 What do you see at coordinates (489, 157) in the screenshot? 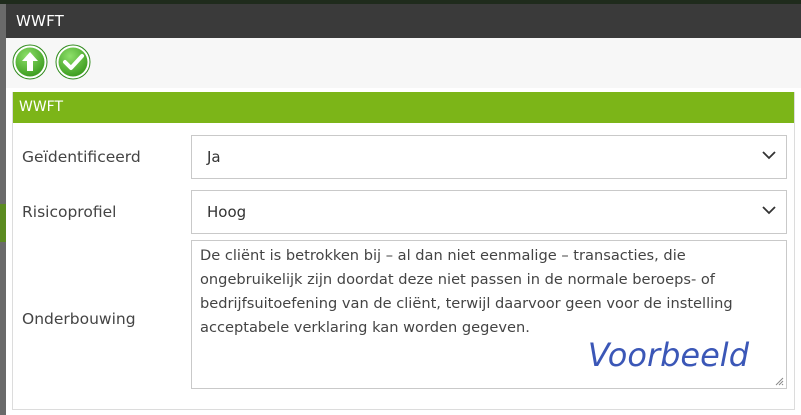
I see `identified-select: Ja` at bounding box center [489, 157].